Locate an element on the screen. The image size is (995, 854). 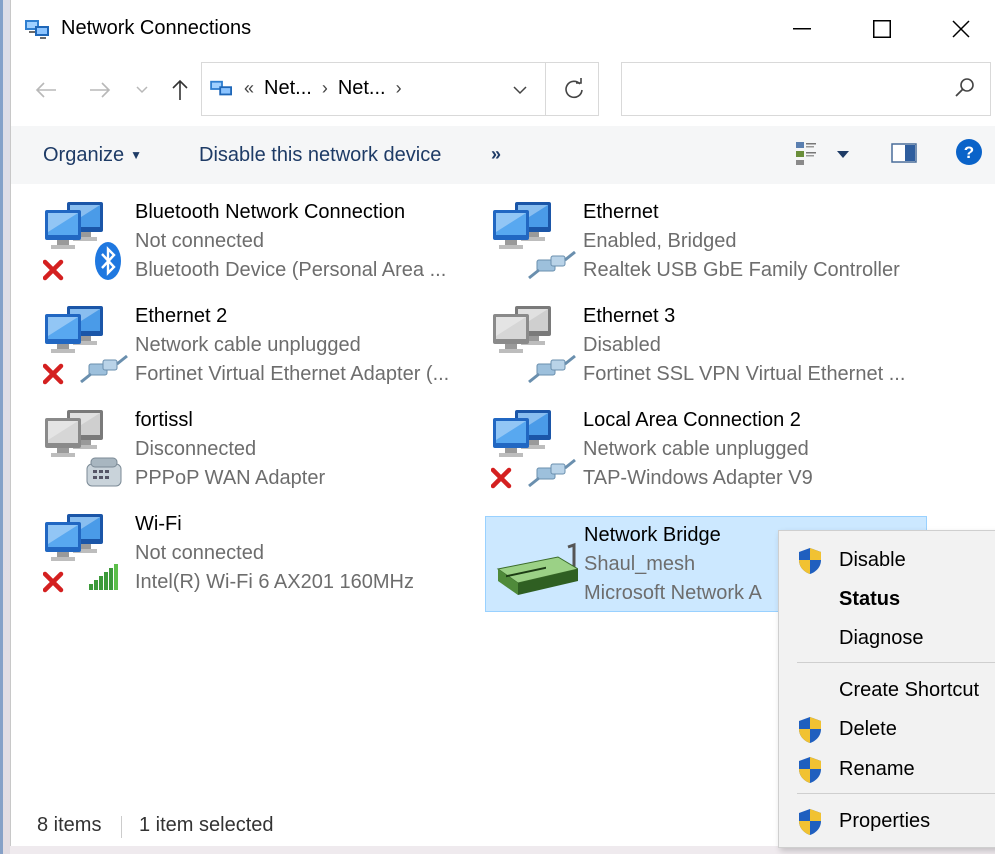
up-button is located at coordinates (180, 90).